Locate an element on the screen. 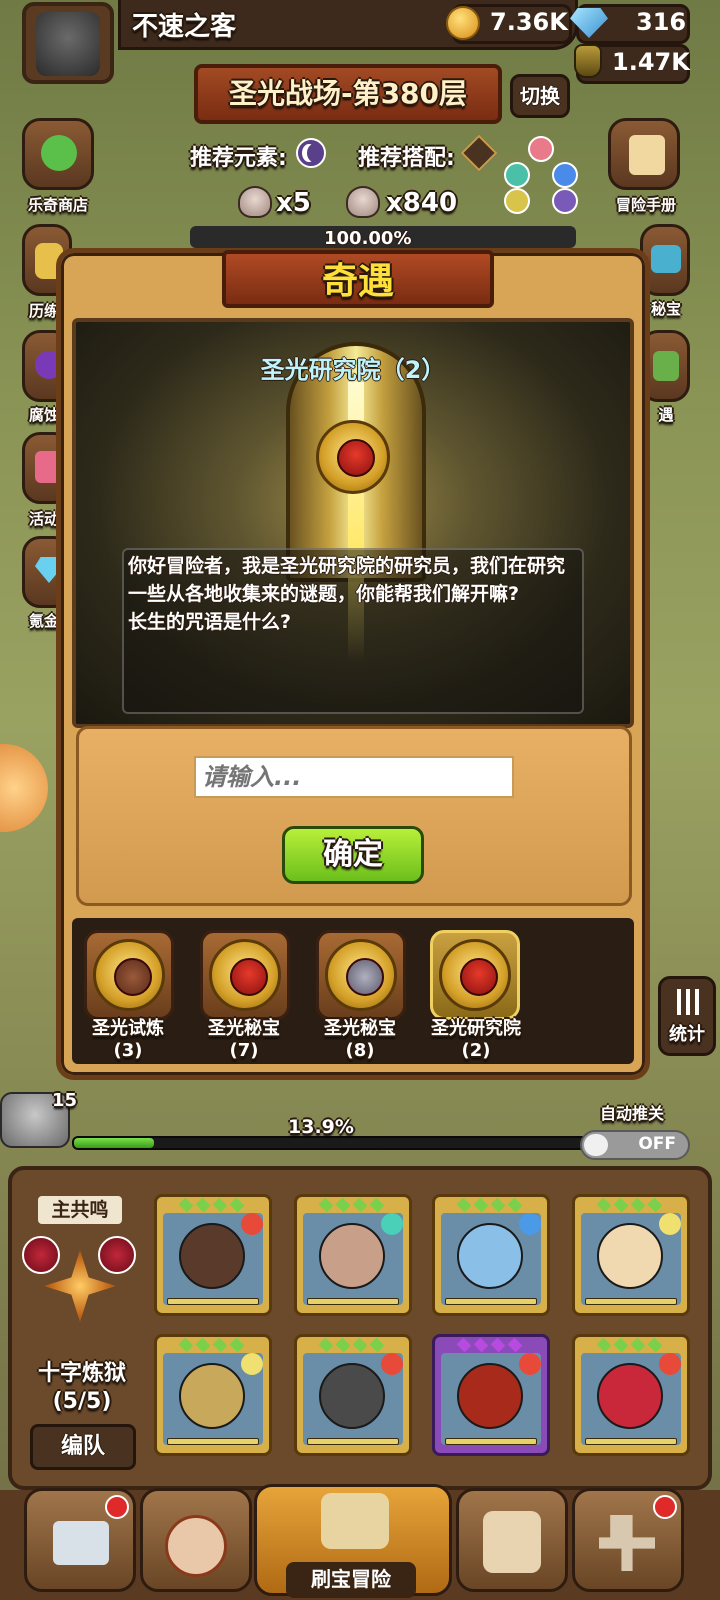 This screenshot has height=1600, width=720. handbook-side-button is located at coordinates (644, 154).